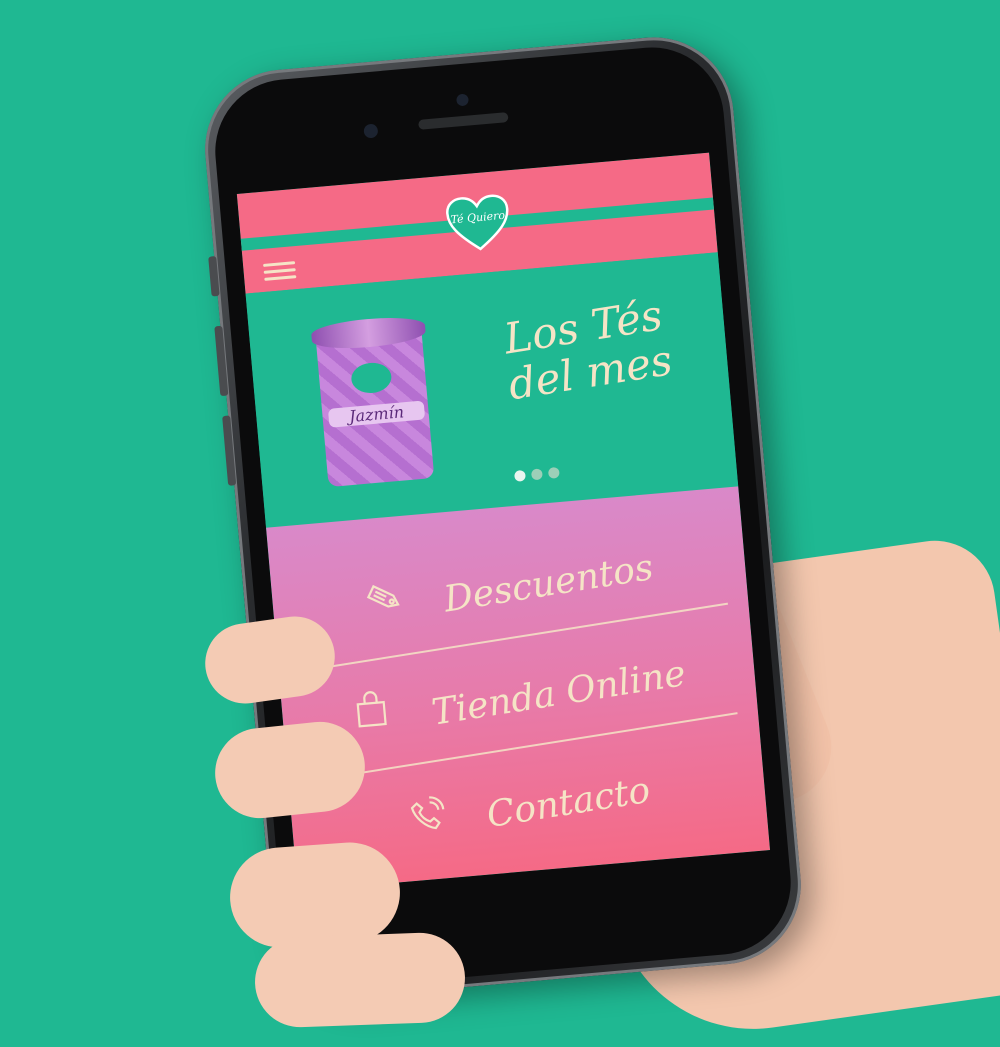 Image resolution: width=1000 pixels, height=1047 pixels. I want to click on menu-item-label: Descuentos, so click(549, 583).